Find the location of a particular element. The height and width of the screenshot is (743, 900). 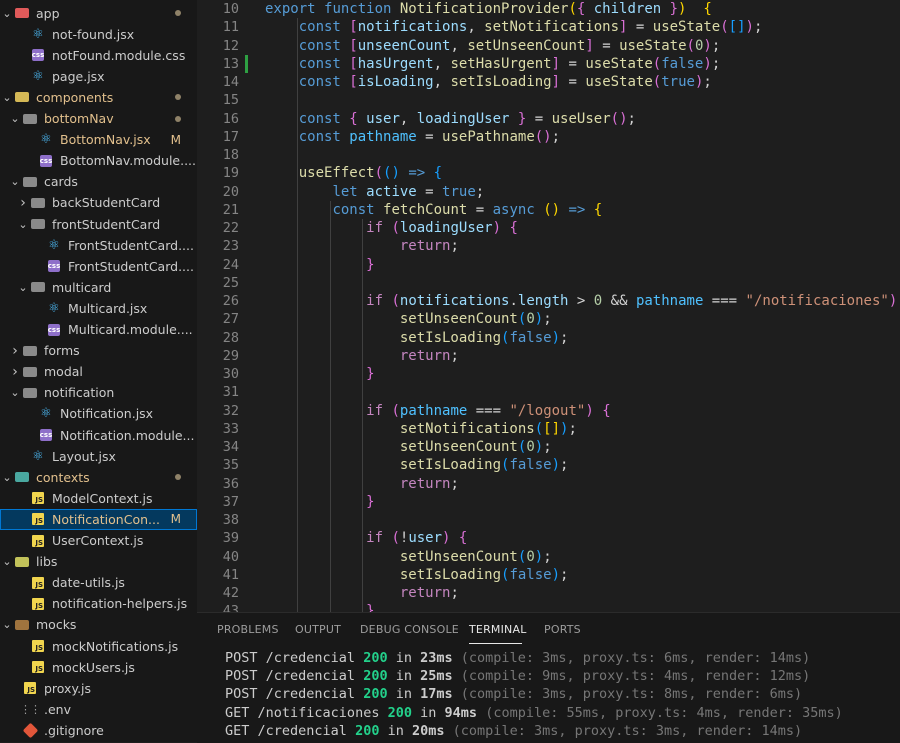

code-token: ( is located at coordinates (379, 173).